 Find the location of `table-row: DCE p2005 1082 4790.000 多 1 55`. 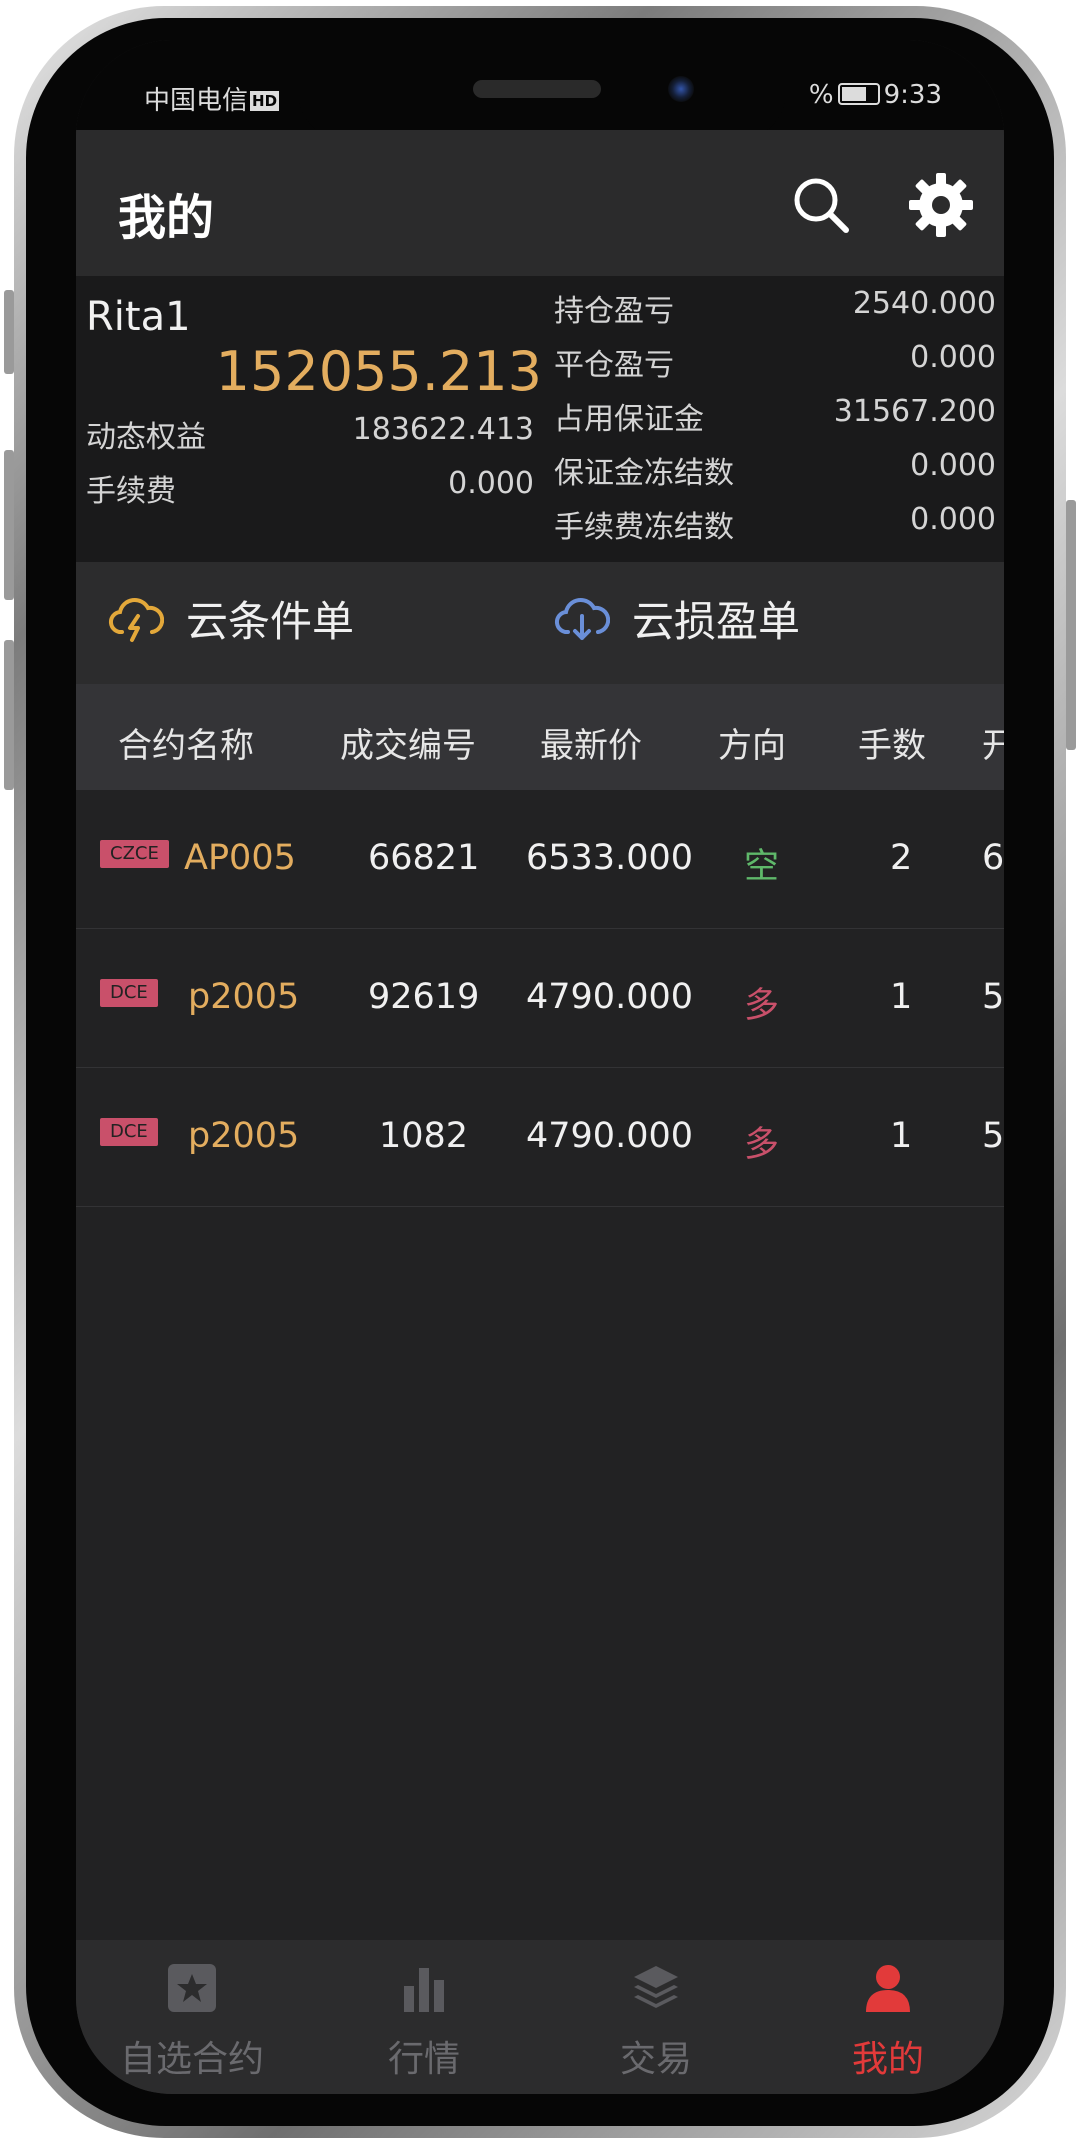

table-row: DCE p2005 1082 4790.000 多 1 55 is located at coordinates (540, 1137).